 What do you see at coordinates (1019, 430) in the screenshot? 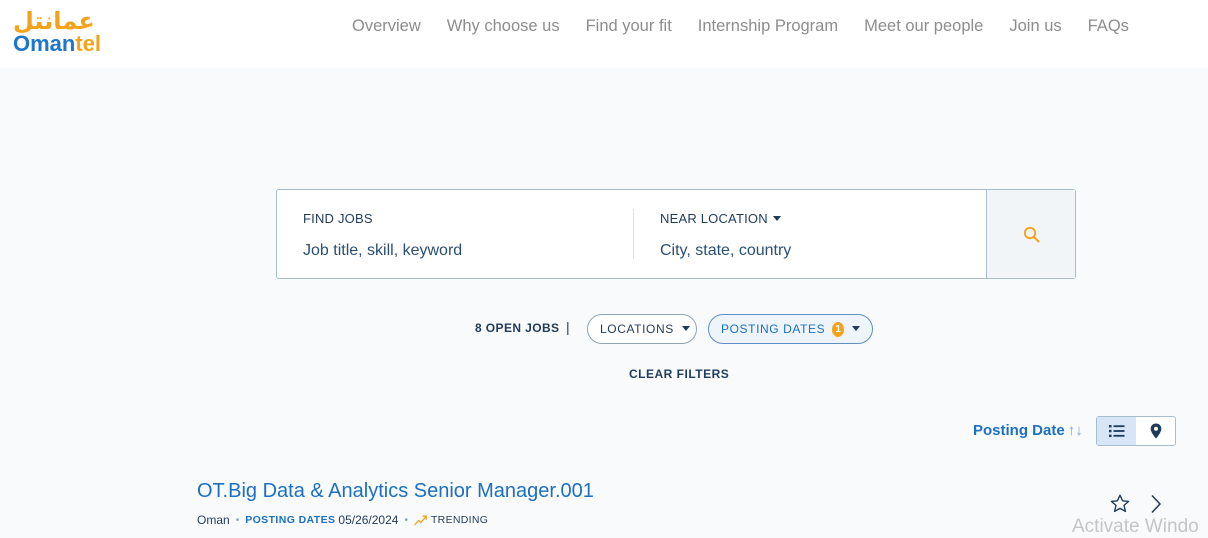
I see `sort-label: Posting Date` at bounding box center [1019, 430].